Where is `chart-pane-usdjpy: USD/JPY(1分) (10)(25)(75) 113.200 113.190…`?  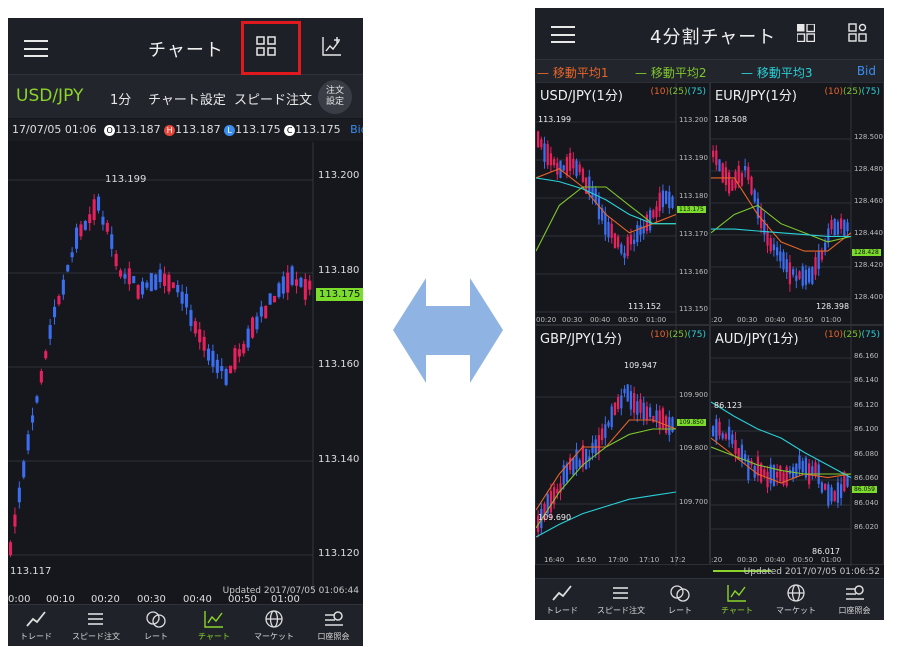
chart-pane-usdjpy: USD/JPY(1分) (10)(25)(75) 113.200 113.190… is located at coordinates (622, 204).